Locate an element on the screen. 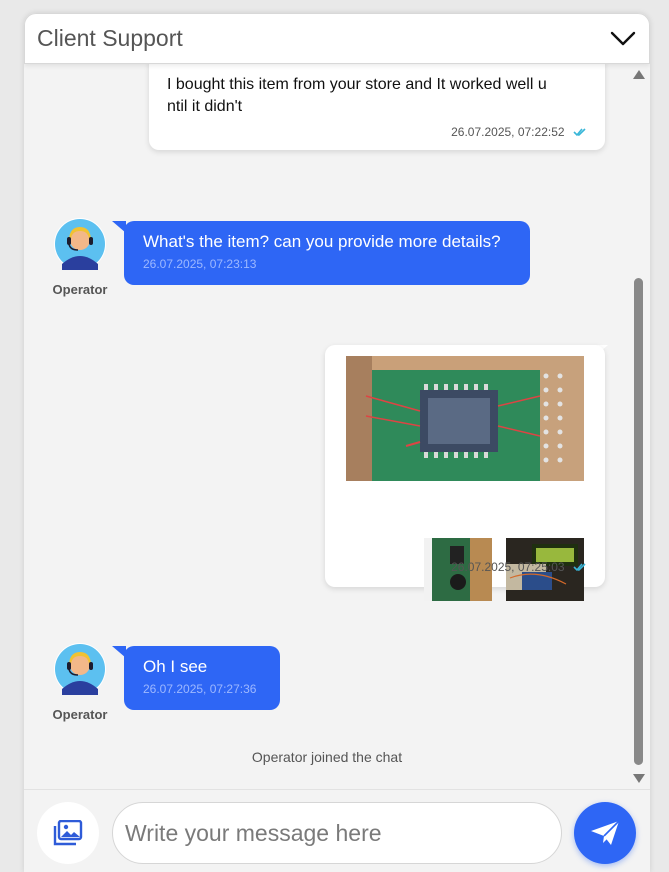 This screenshot has height=872, width=669. header-title: Client Support is located at coordinates (110, 38).